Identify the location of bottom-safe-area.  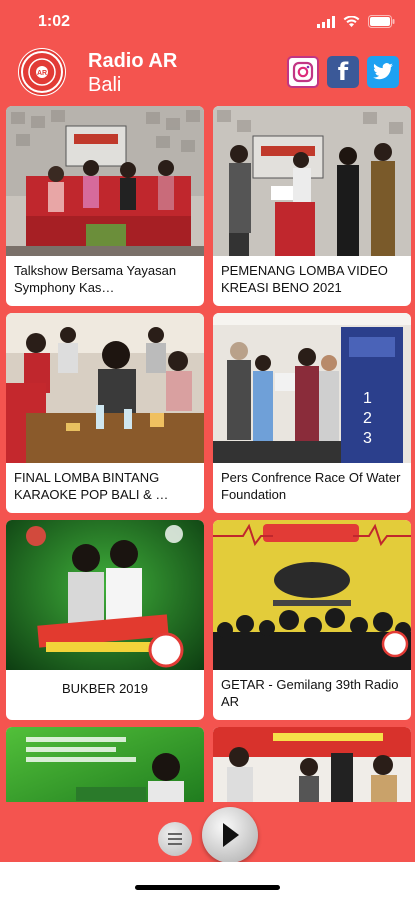
(207, 881).